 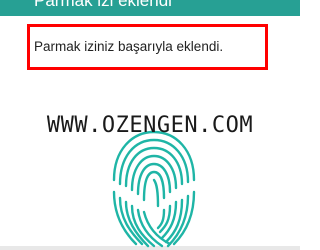 What do you see at coordinates (154, 189) in the screenshot?
I see `fingerprint-icon` at bounding box center [154, 189].